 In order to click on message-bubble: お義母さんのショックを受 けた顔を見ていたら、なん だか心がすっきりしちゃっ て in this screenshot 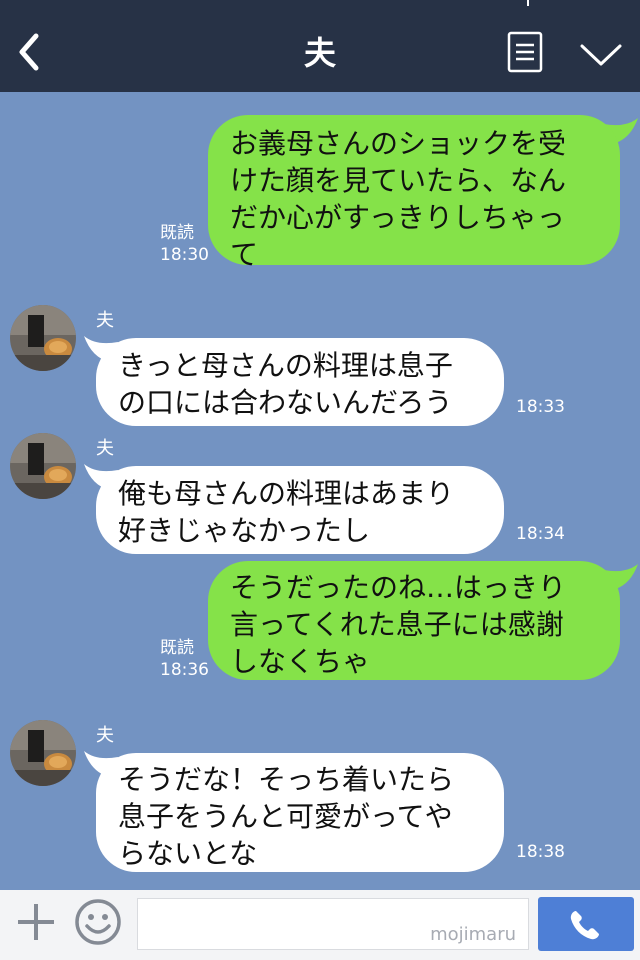, I will do `click(414, 193)`.